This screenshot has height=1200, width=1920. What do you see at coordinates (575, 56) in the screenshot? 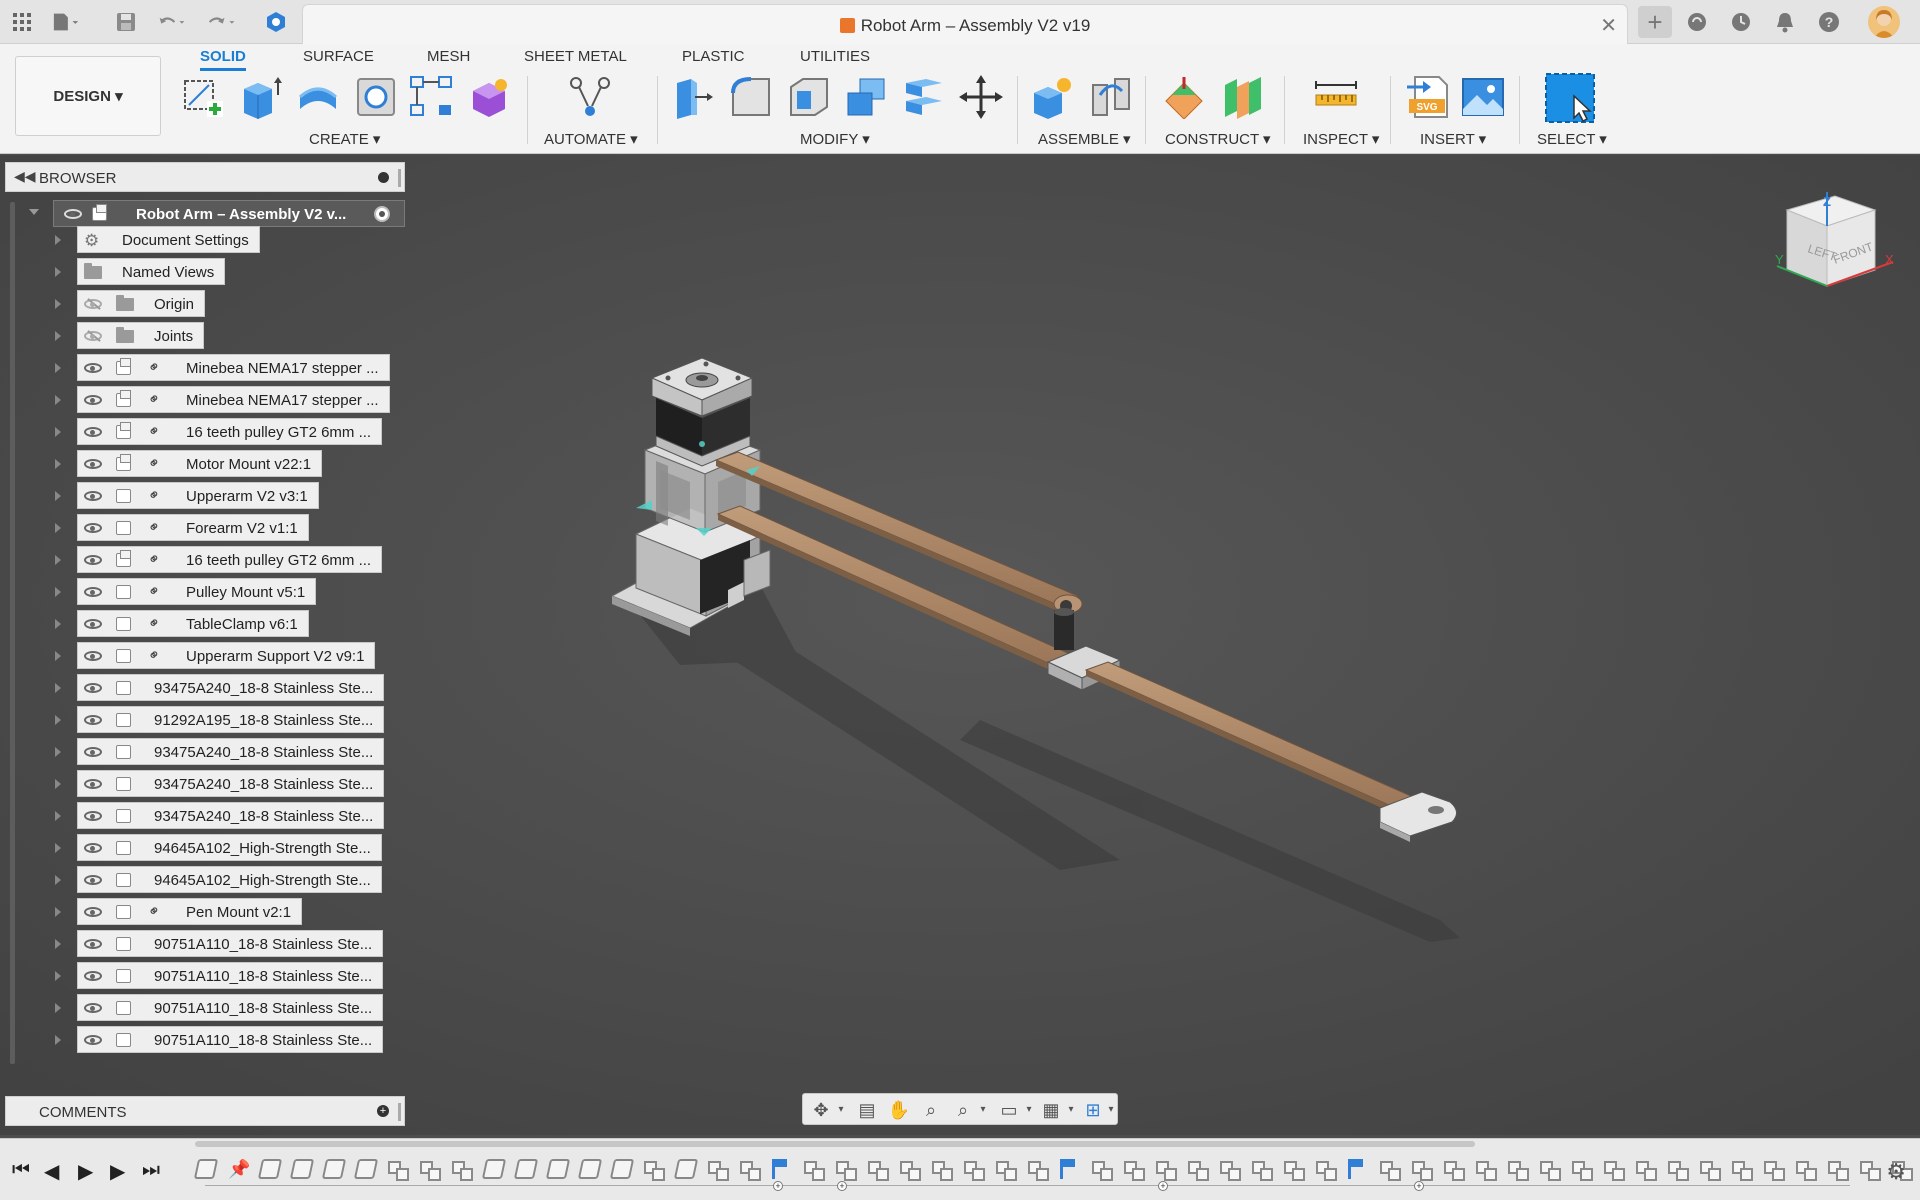
I see `tab-sheet-metal: SHEET METAL` at bounding box center [575, 56].